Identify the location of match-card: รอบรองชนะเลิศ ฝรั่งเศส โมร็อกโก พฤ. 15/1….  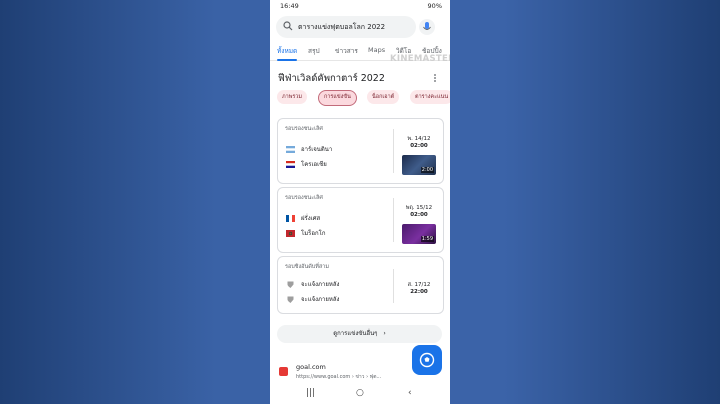
(360, 220).